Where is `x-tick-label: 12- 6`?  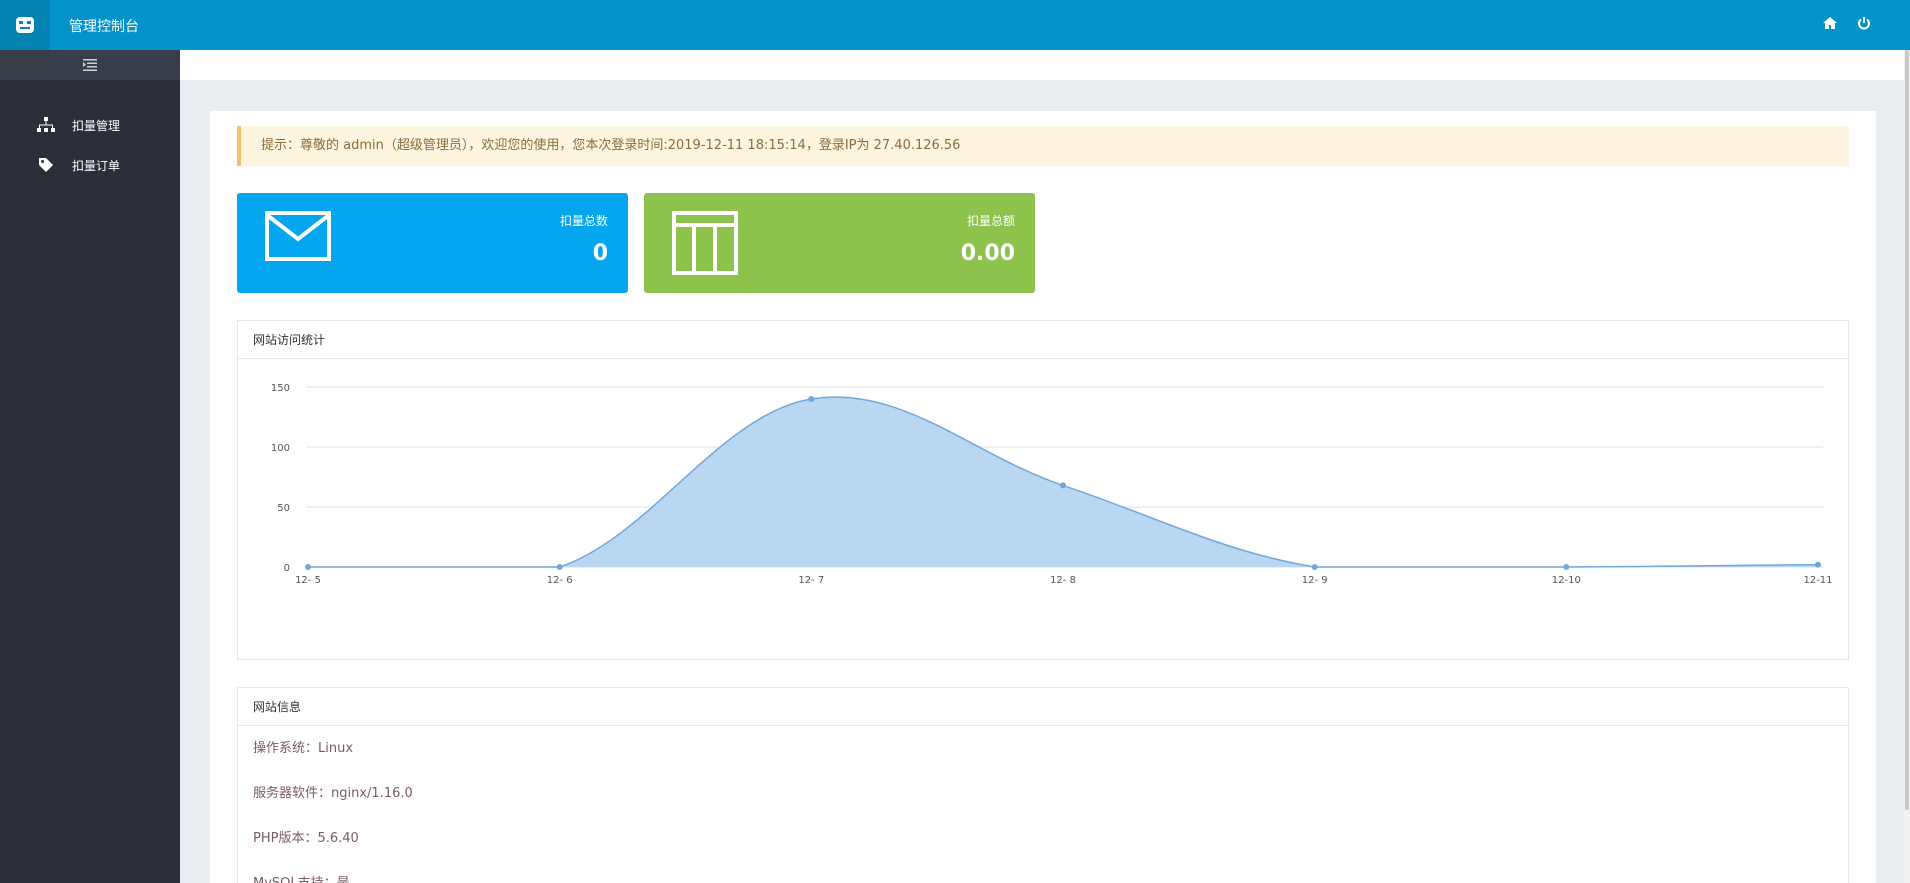
x-tick-label: 12- 6 is located at coordinates (560, 580).